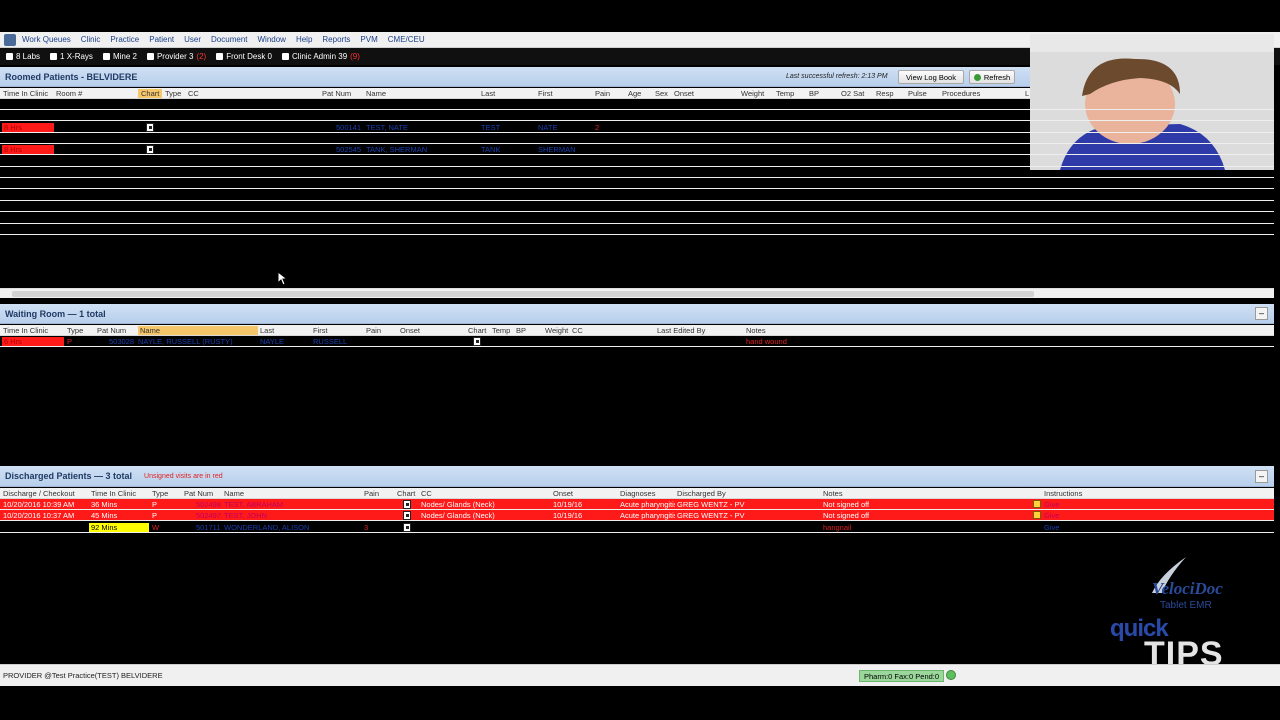 The image size is (1280, 720). What do you see at coordinates (234, 493) in the screenshot?
I see `discharged-col-4: Name` at bounding box center [234, 493].